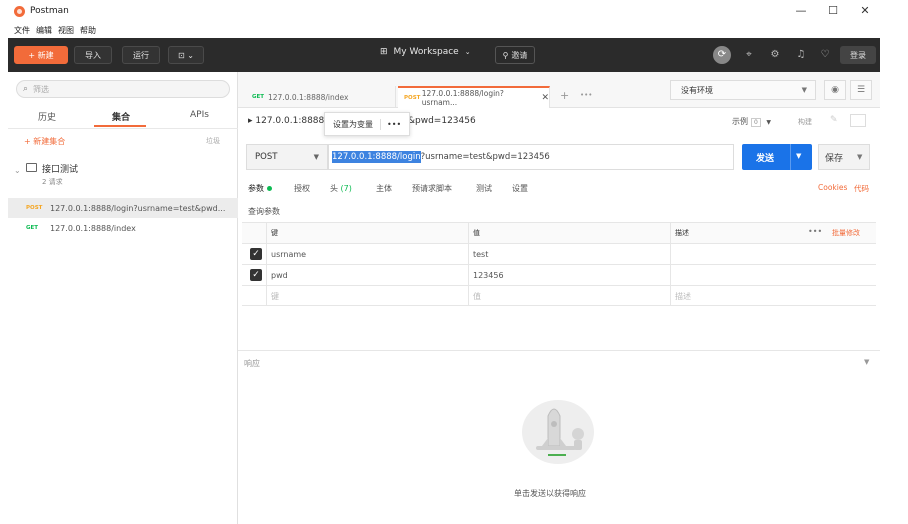  I want to click on sliders-icon: ☰, so click(861, 90).